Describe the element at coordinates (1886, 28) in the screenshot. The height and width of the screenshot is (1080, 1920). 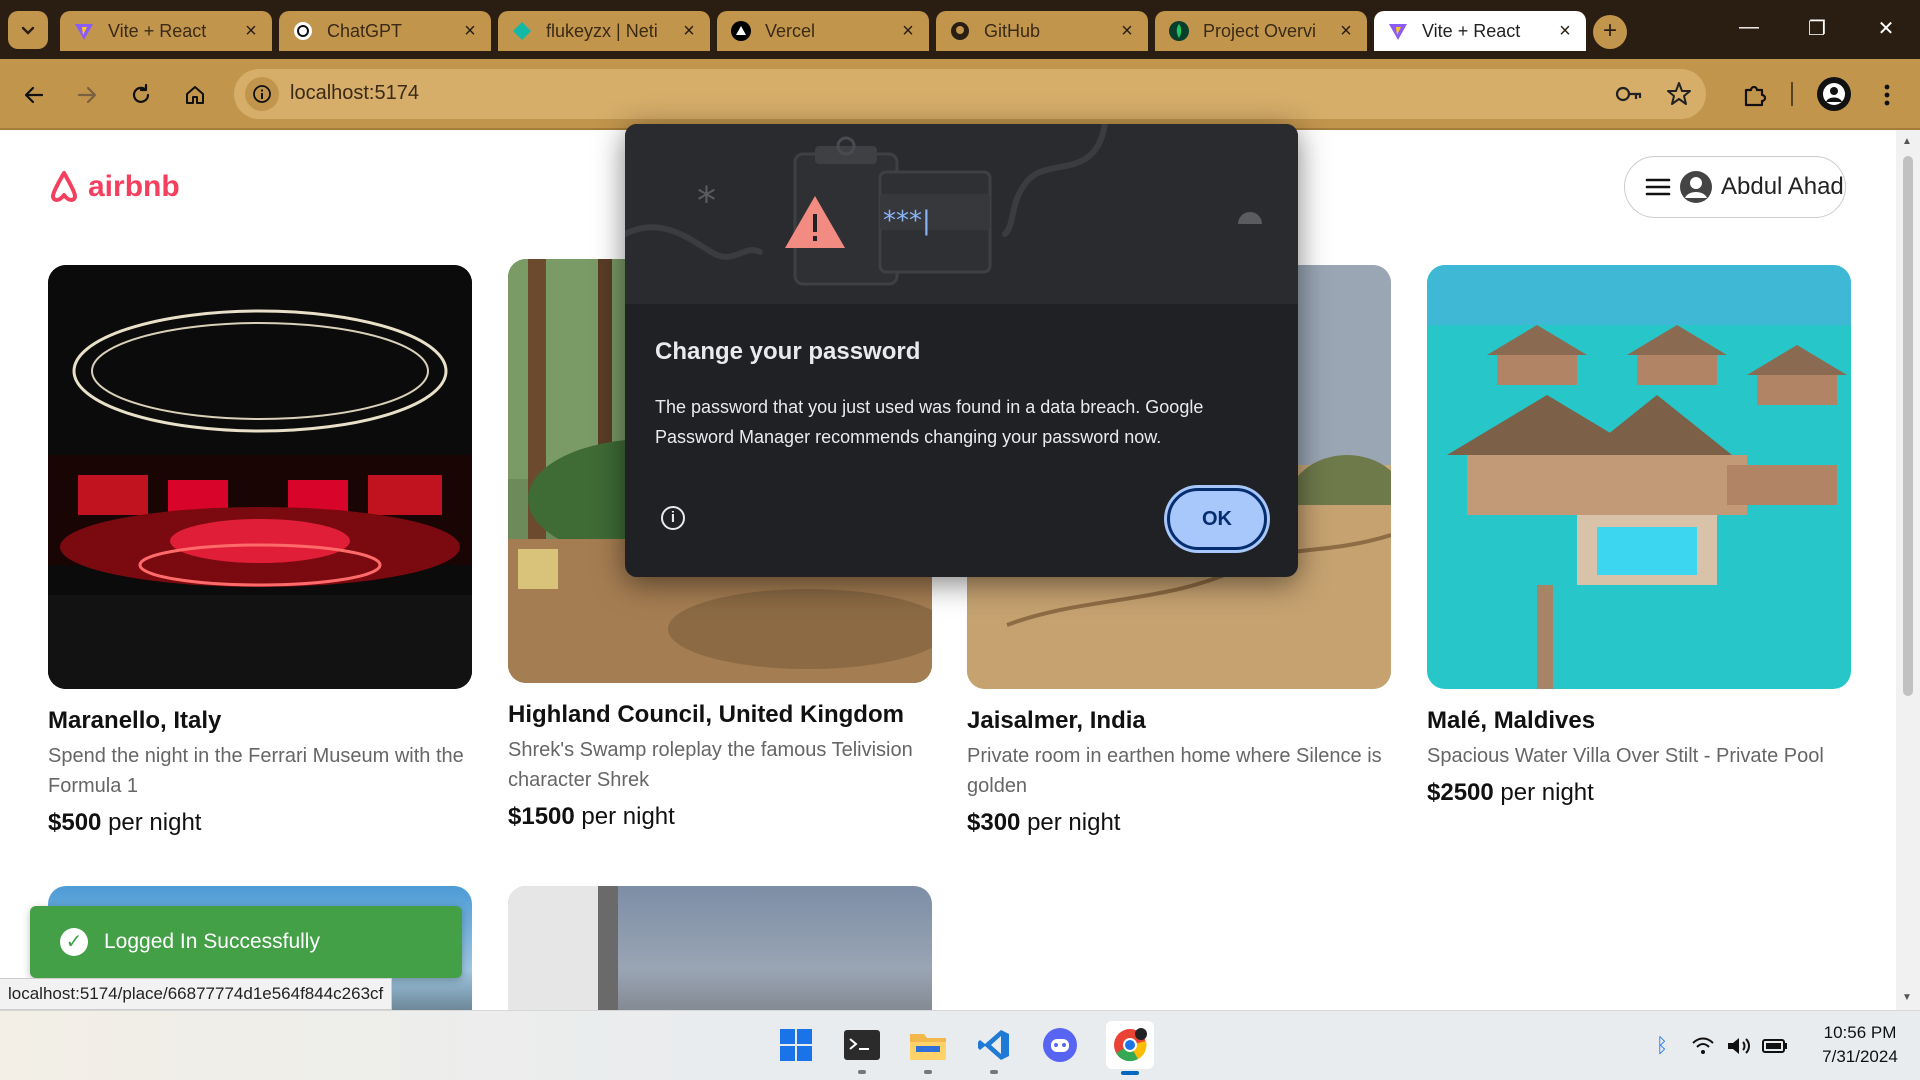
I see `close-window-icon: ✕` at that location.